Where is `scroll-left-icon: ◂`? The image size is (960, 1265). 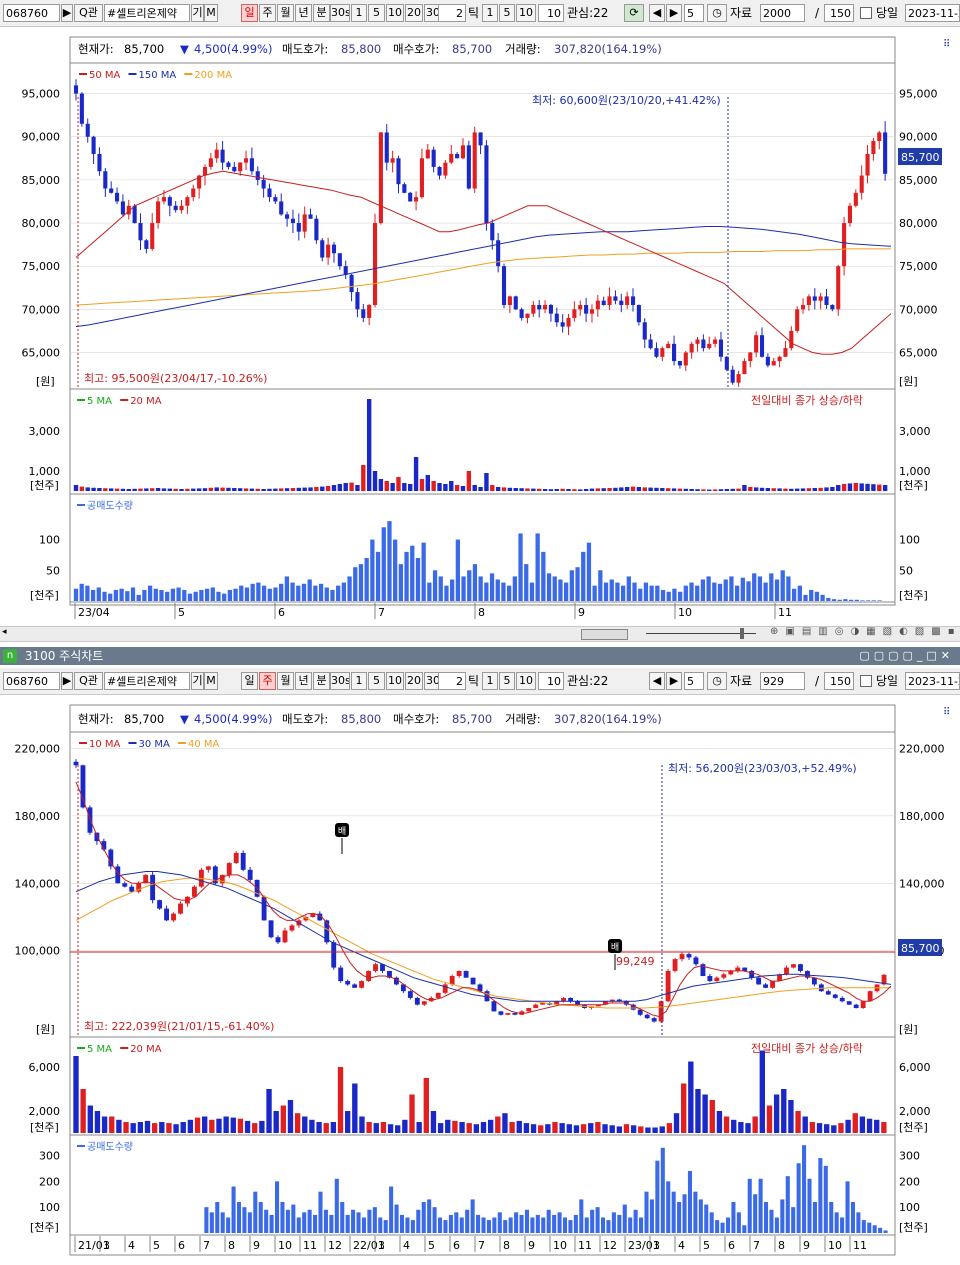 scroll-left-icon: ◂ is located at coordinates (4, 632).